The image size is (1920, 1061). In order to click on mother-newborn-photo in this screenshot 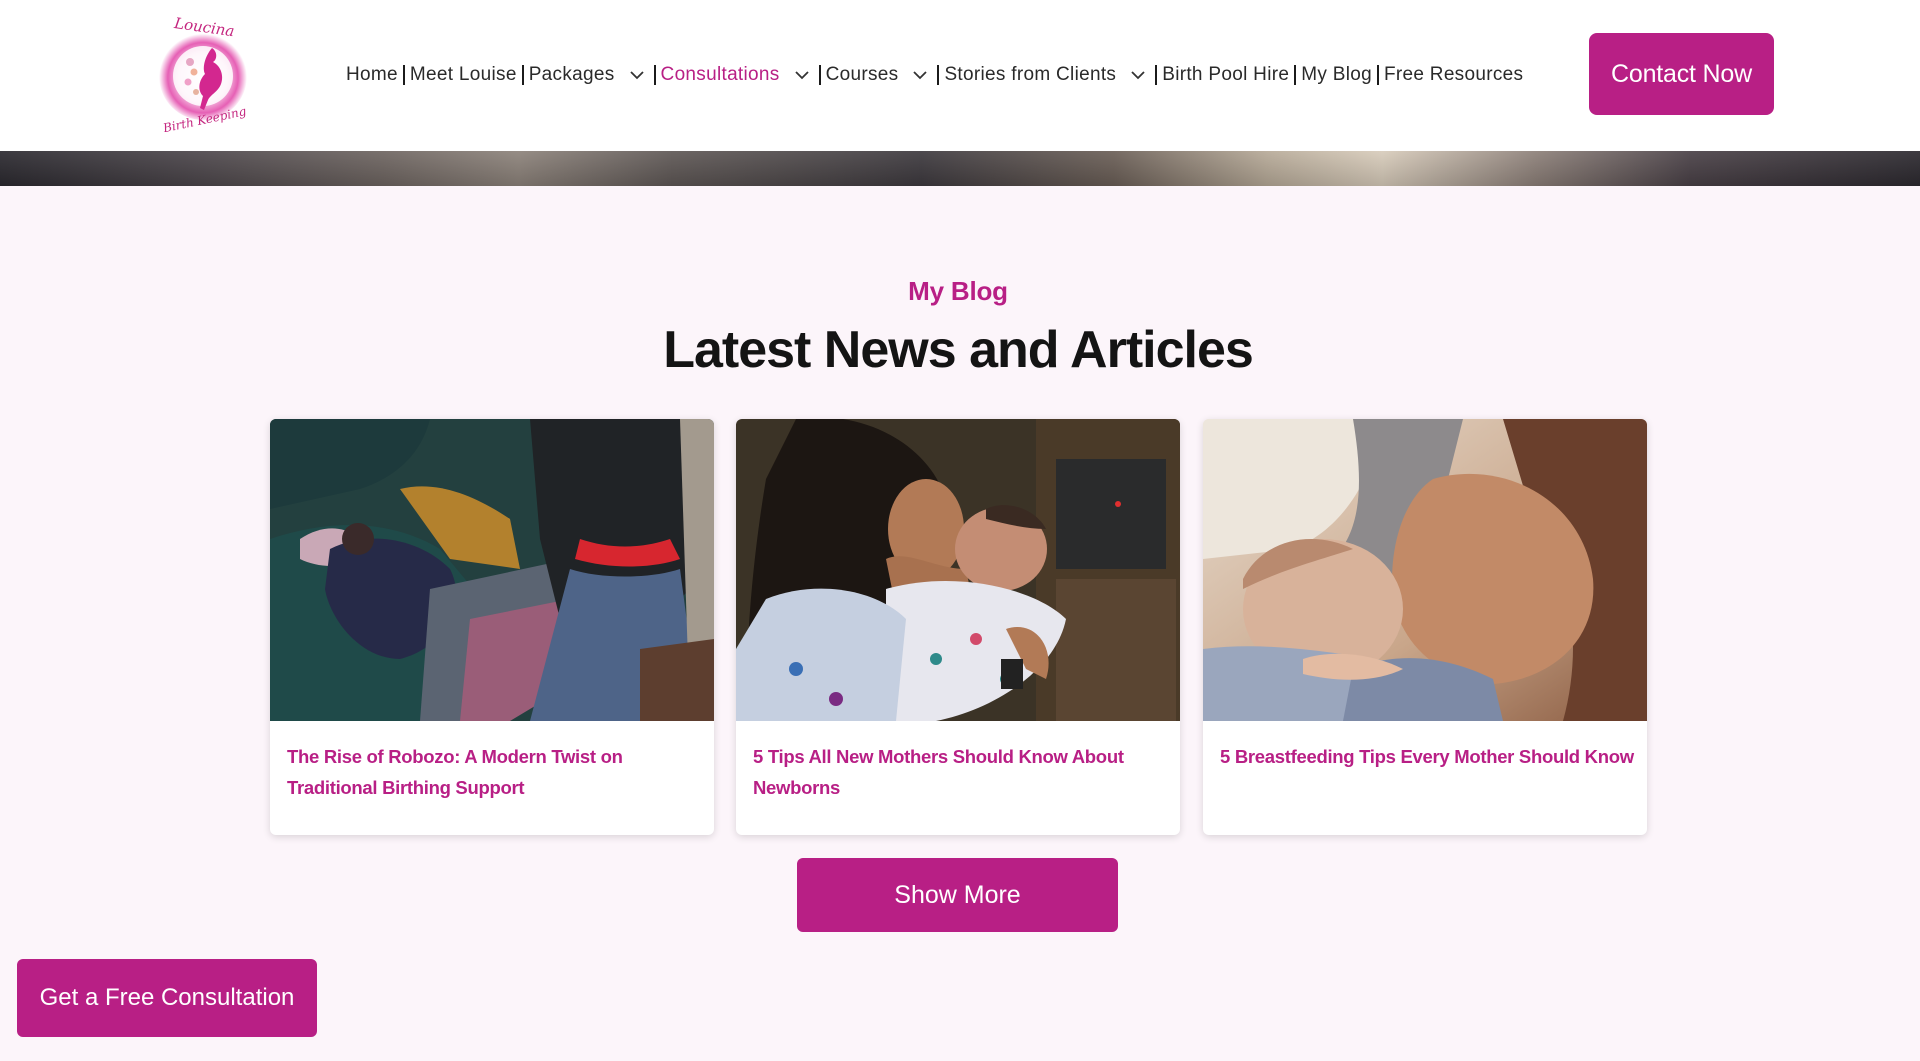, I will do `click(958, 570)`.